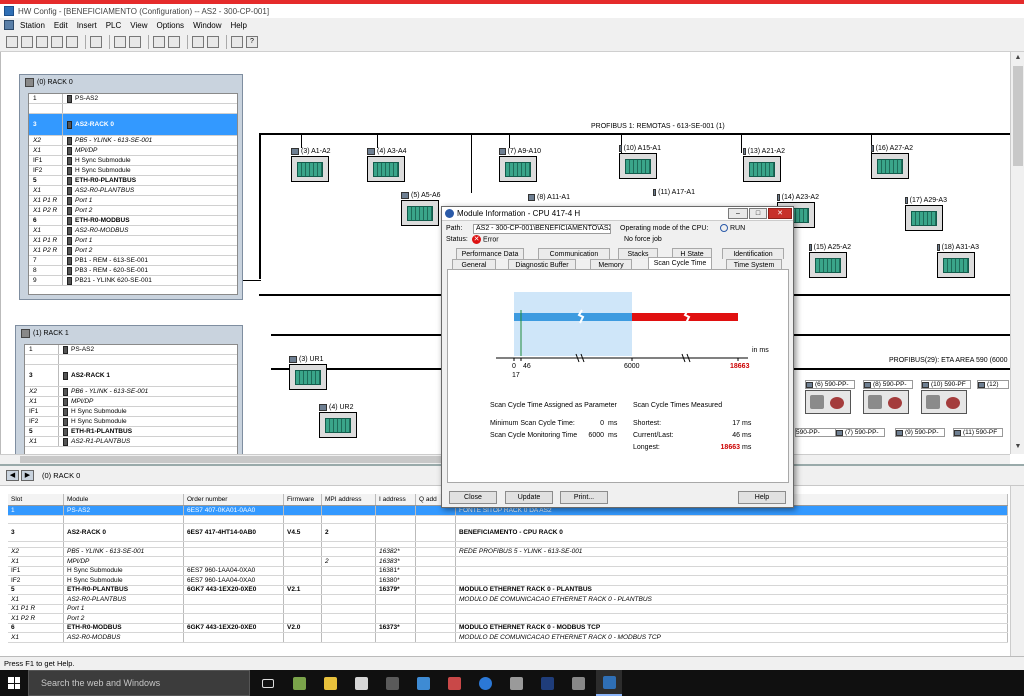 The image size is (1024, 696). Describe the element at coordinates (830, 399) in the screenshot. I see `pp-device-6: (6) 590-PP-` at that location.